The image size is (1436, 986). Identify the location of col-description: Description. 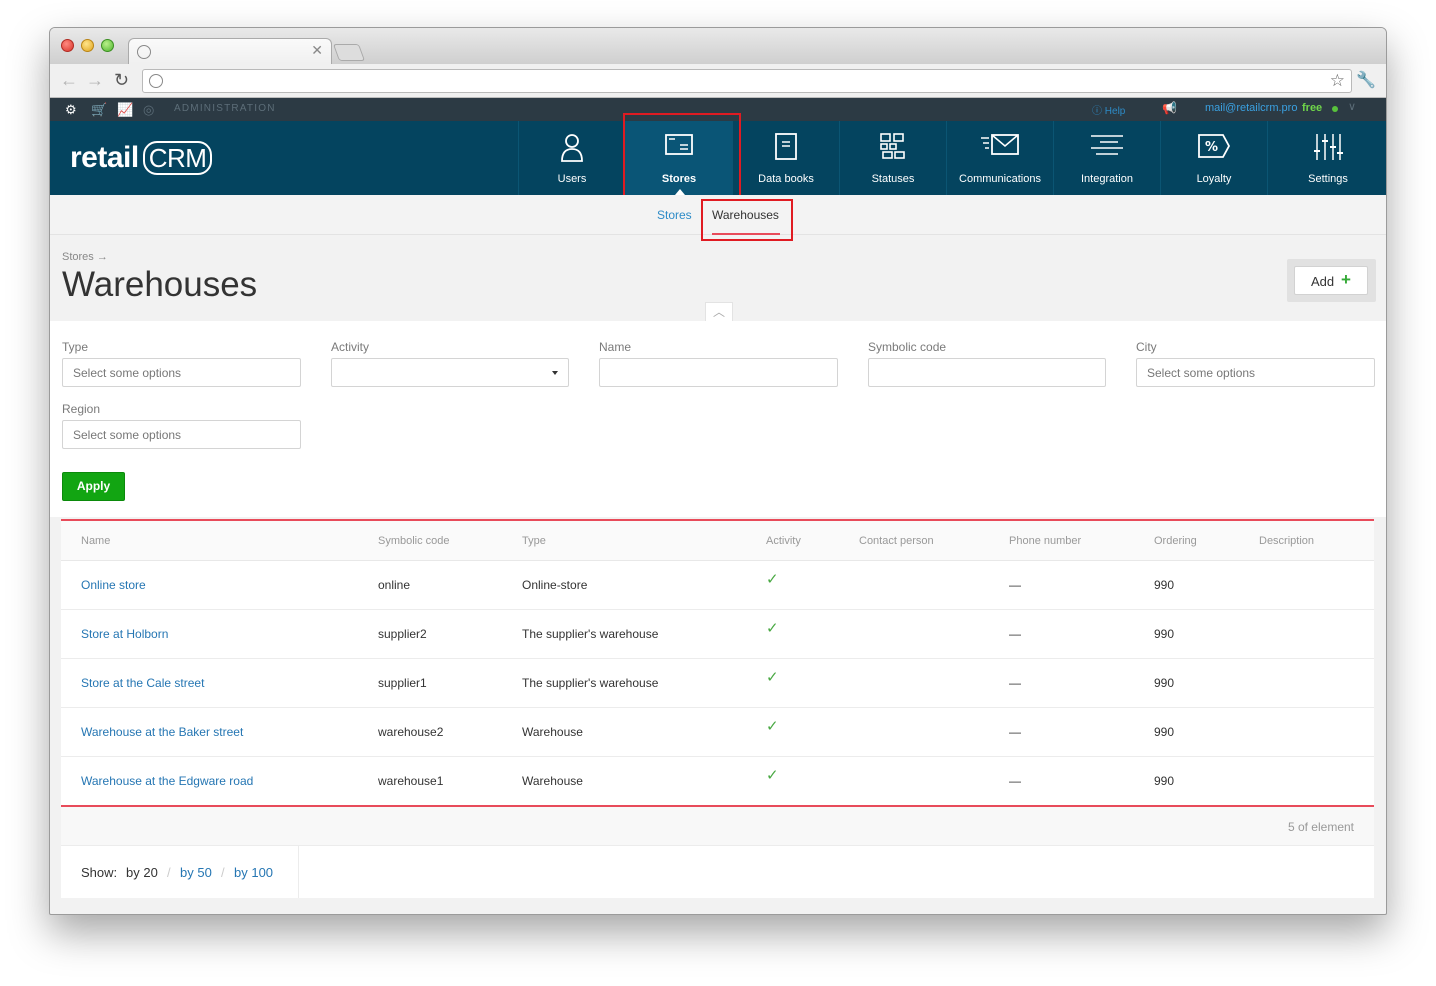
(1286, 541).